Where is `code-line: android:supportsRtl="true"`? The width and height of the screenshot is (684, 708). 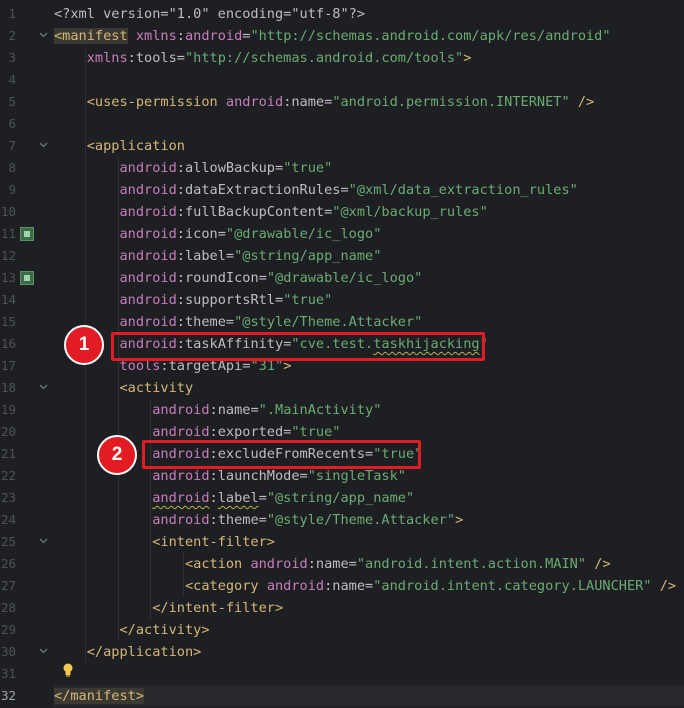
code-line: android:supportsRtl="true" is located at coordinates (369, 300).